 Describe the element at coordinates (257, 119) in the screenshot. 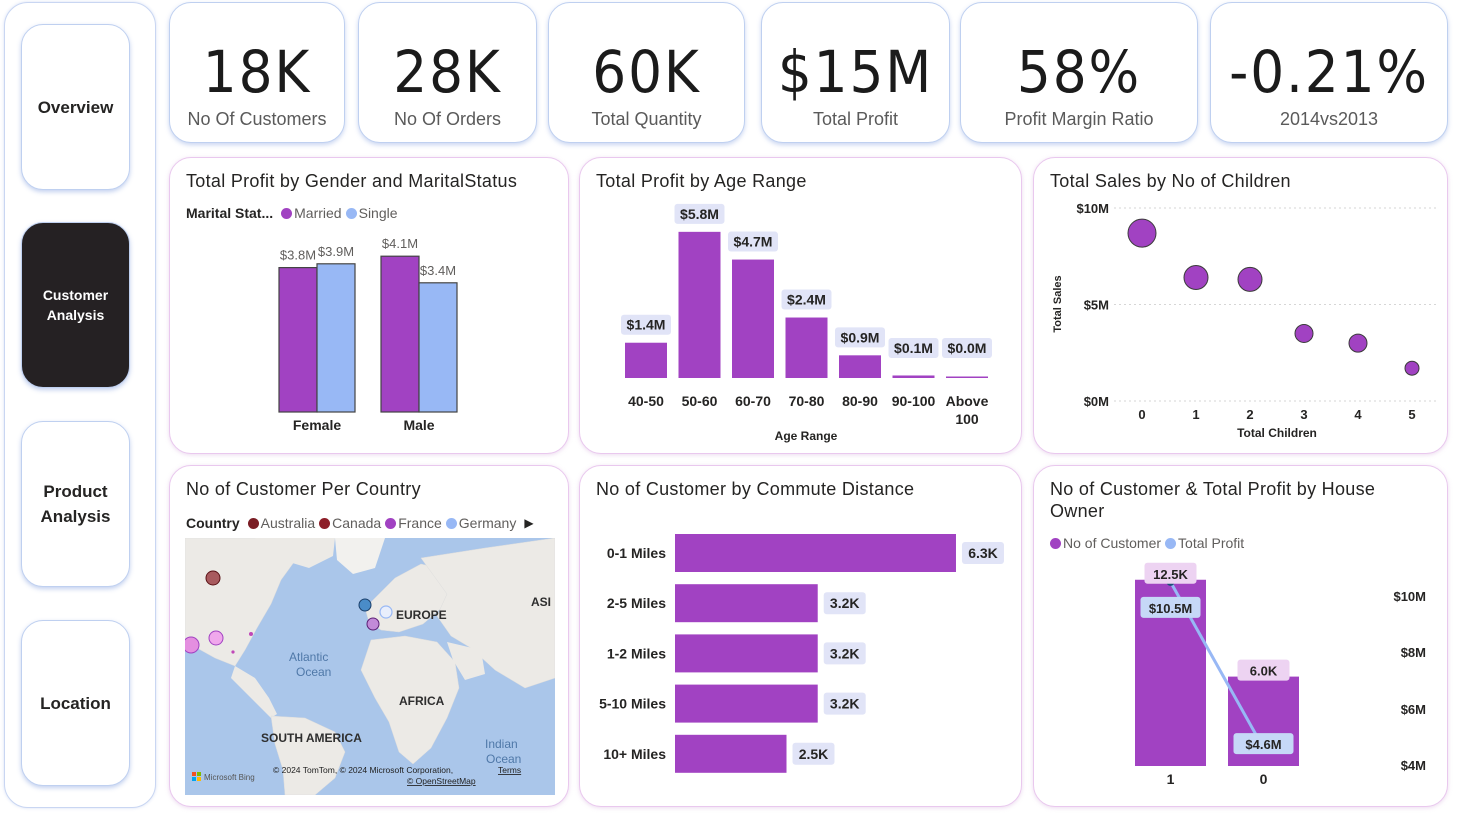

I see `kpi-label: No Of Customers` at that location.